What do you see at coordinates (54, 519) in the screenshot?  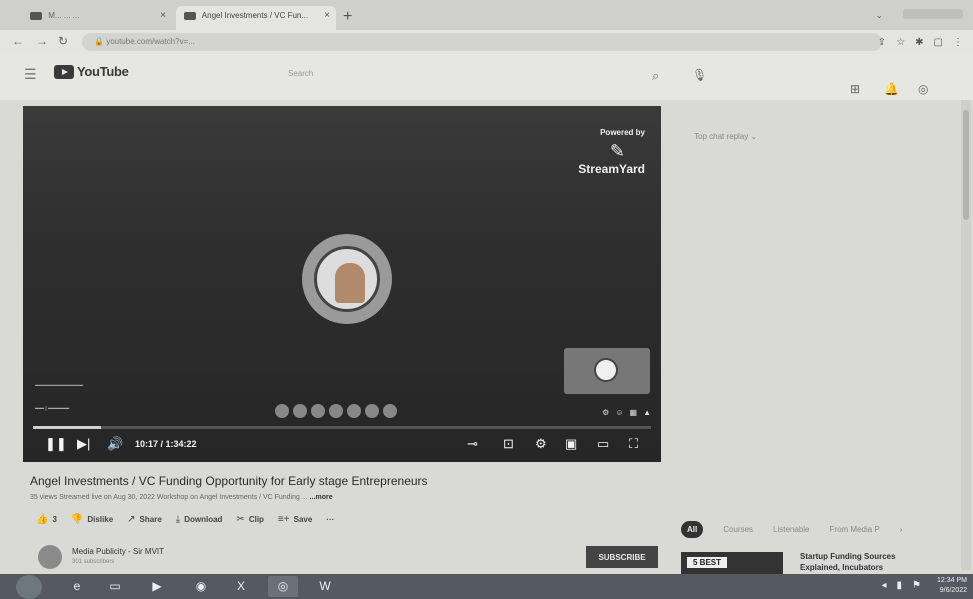 I see `like-count: 3` at bounding box center [54, 519].